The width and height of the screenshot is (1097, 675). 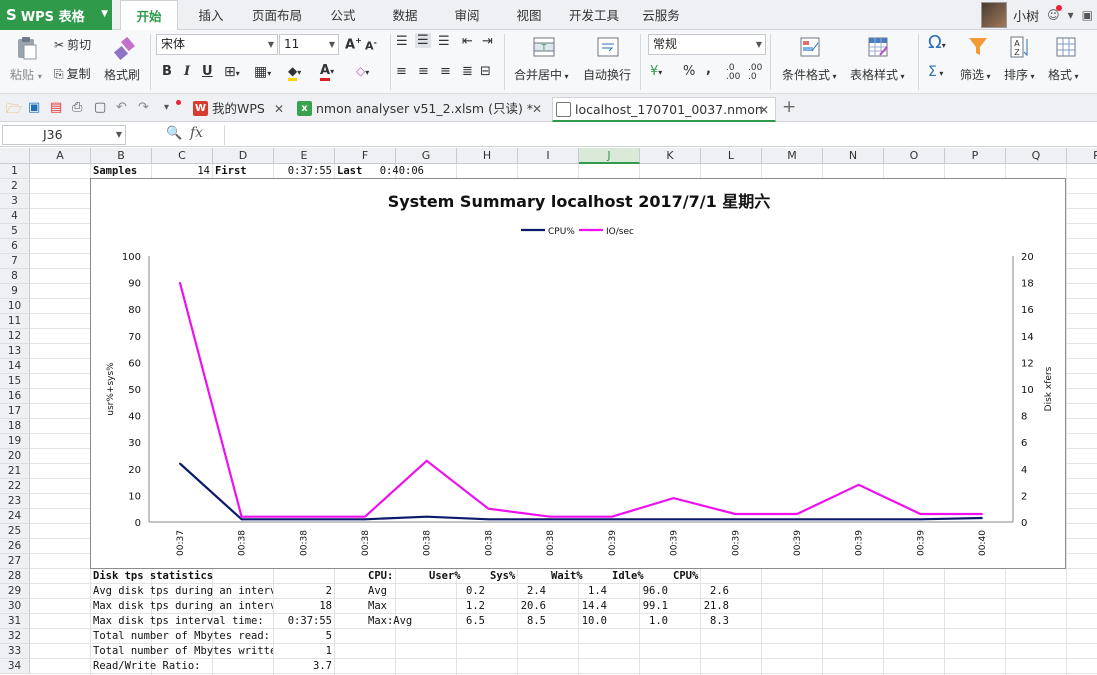 I want to click on disk-stat-label: Total number of Mbytes read:, so click(x=182, y=636).